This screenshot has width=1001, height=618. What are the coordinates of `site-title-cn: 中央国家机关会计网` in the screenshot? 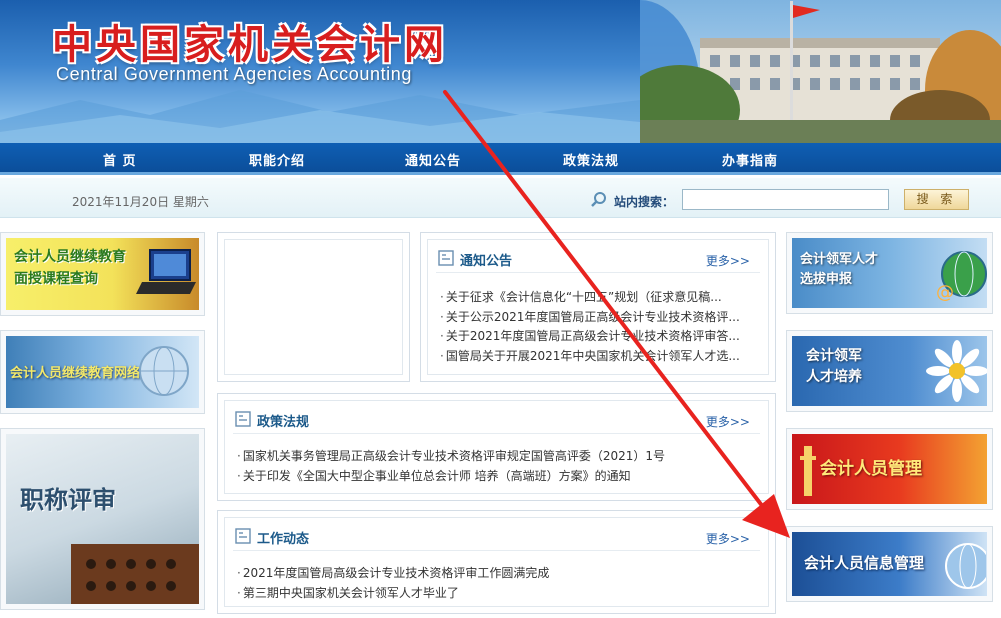 It's located at (250, 44).